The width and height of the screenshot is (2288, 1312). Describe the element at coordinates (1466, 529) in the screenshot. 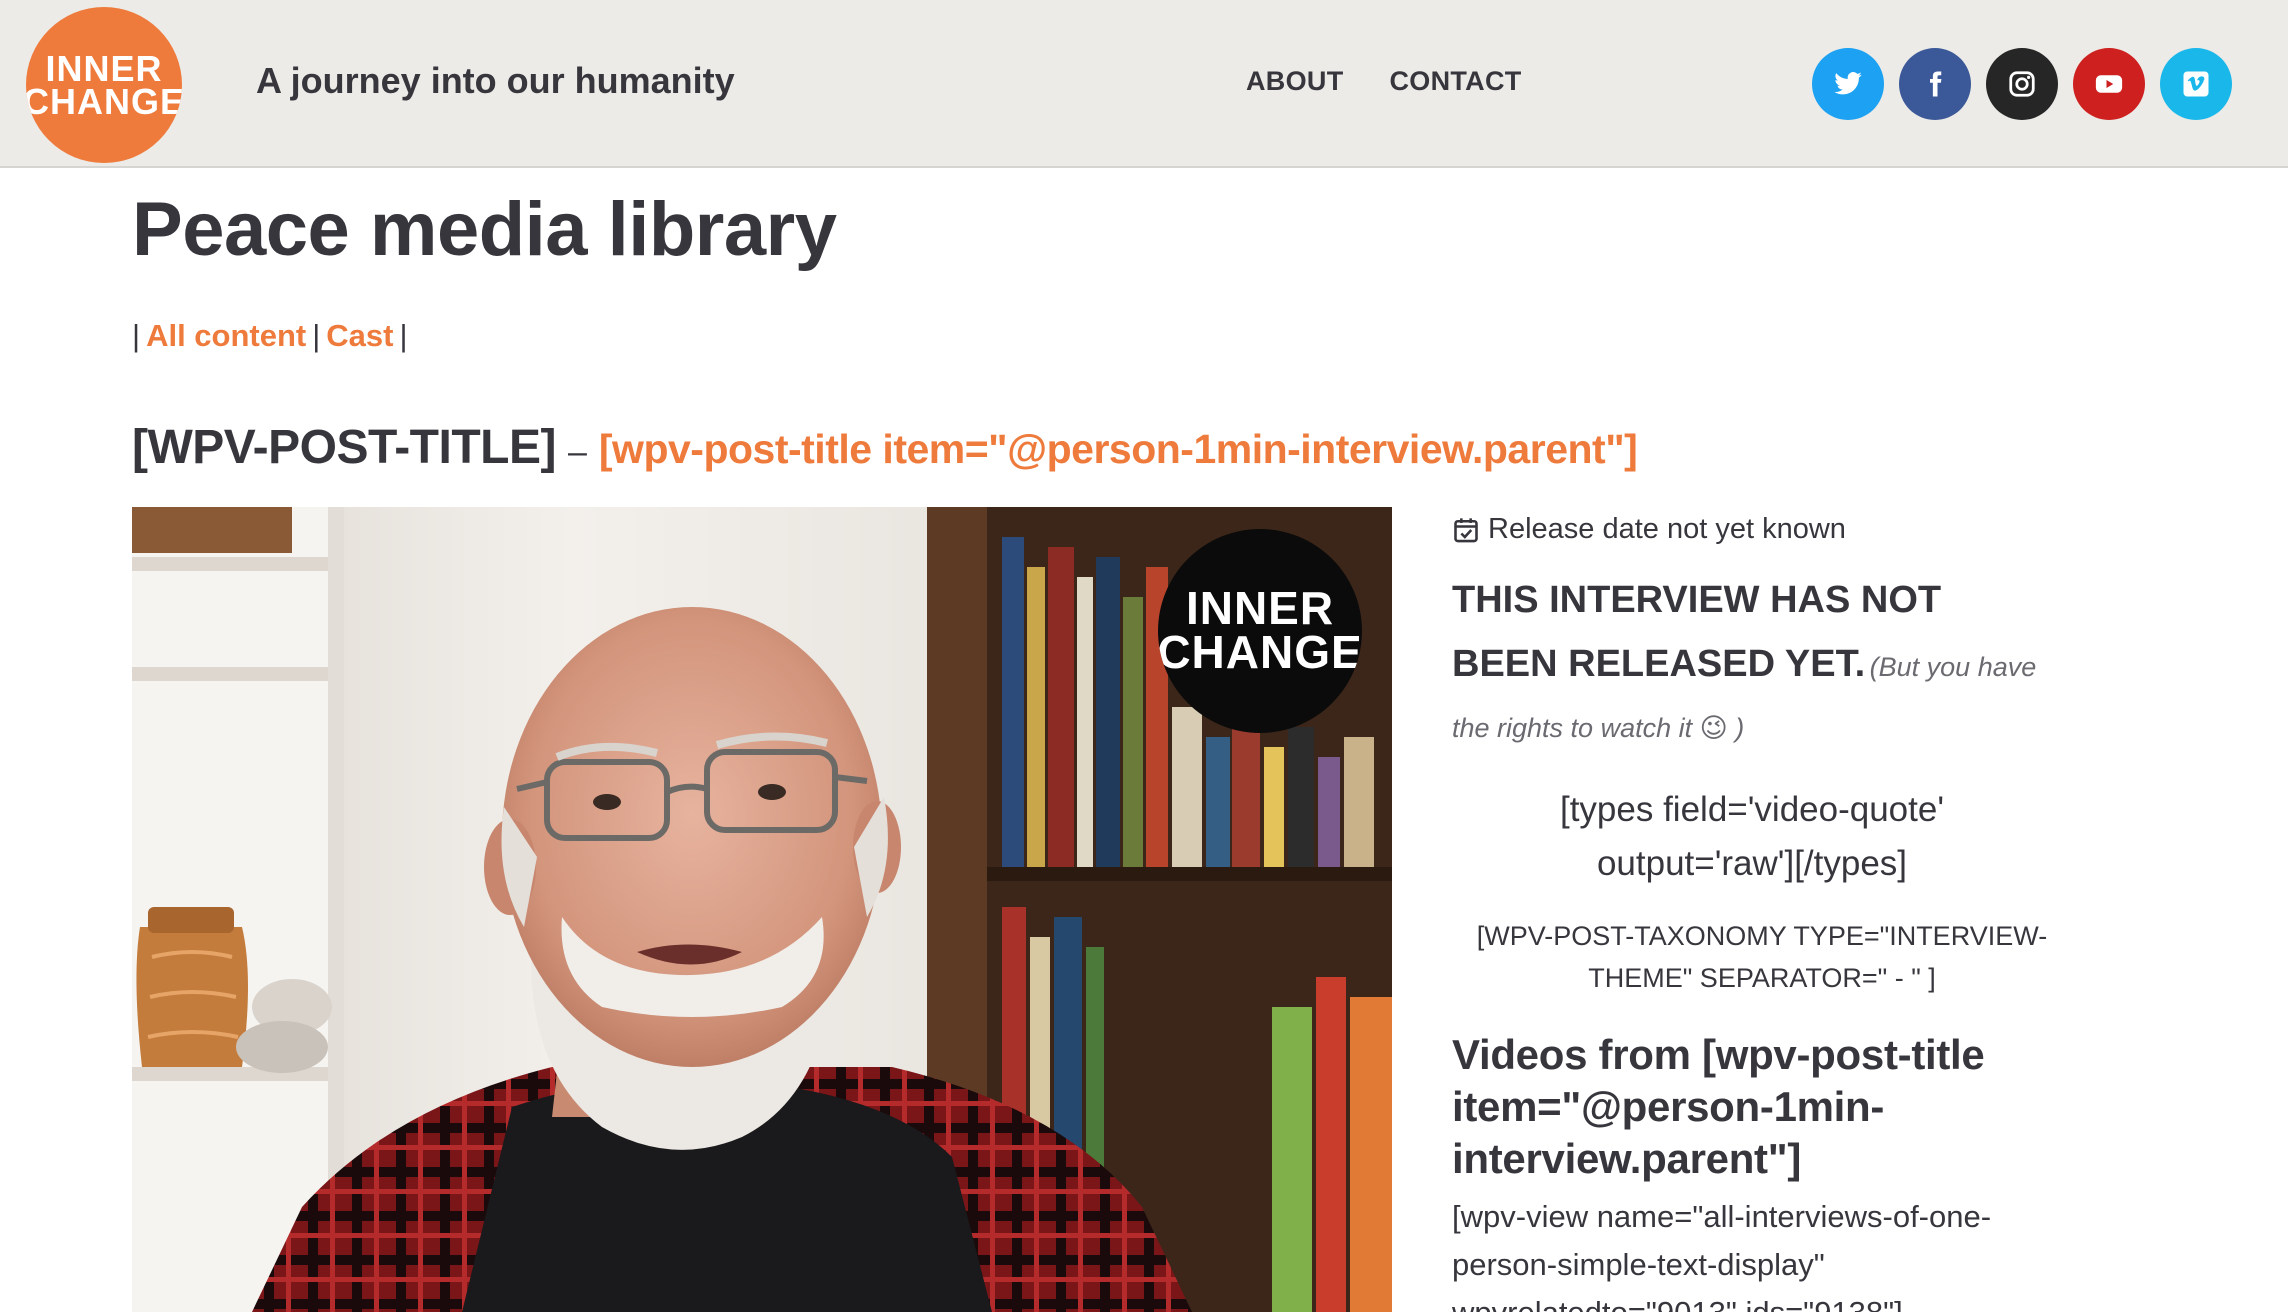

I see `calendar-check-icon` at that location.